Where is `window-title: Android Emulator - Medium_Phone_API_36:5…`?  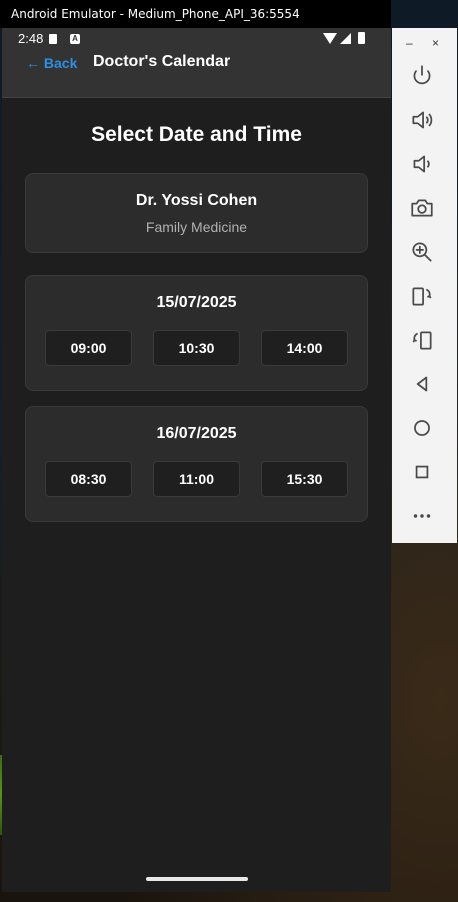 window-title: Android Emulator - Medium_Phone_API_36:5… is located at coordinates (155, 14).